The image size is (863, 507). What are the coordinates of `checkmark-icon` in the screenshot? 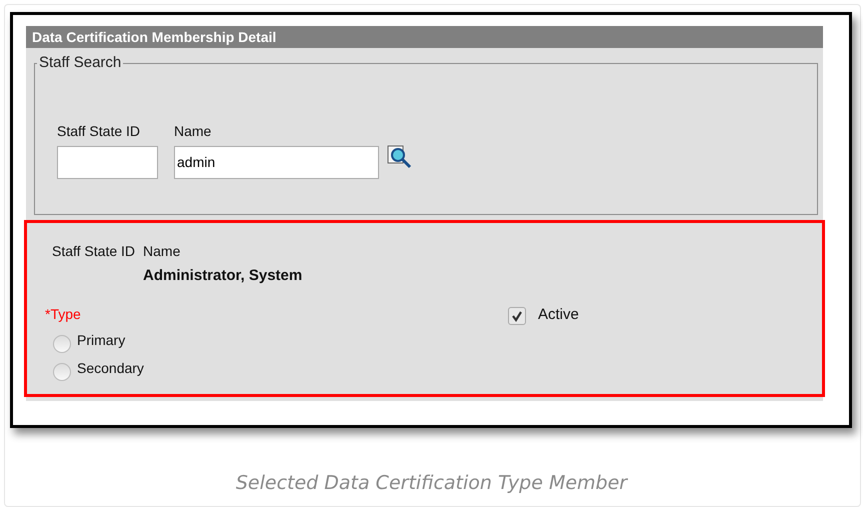 It's located at (517, 316).